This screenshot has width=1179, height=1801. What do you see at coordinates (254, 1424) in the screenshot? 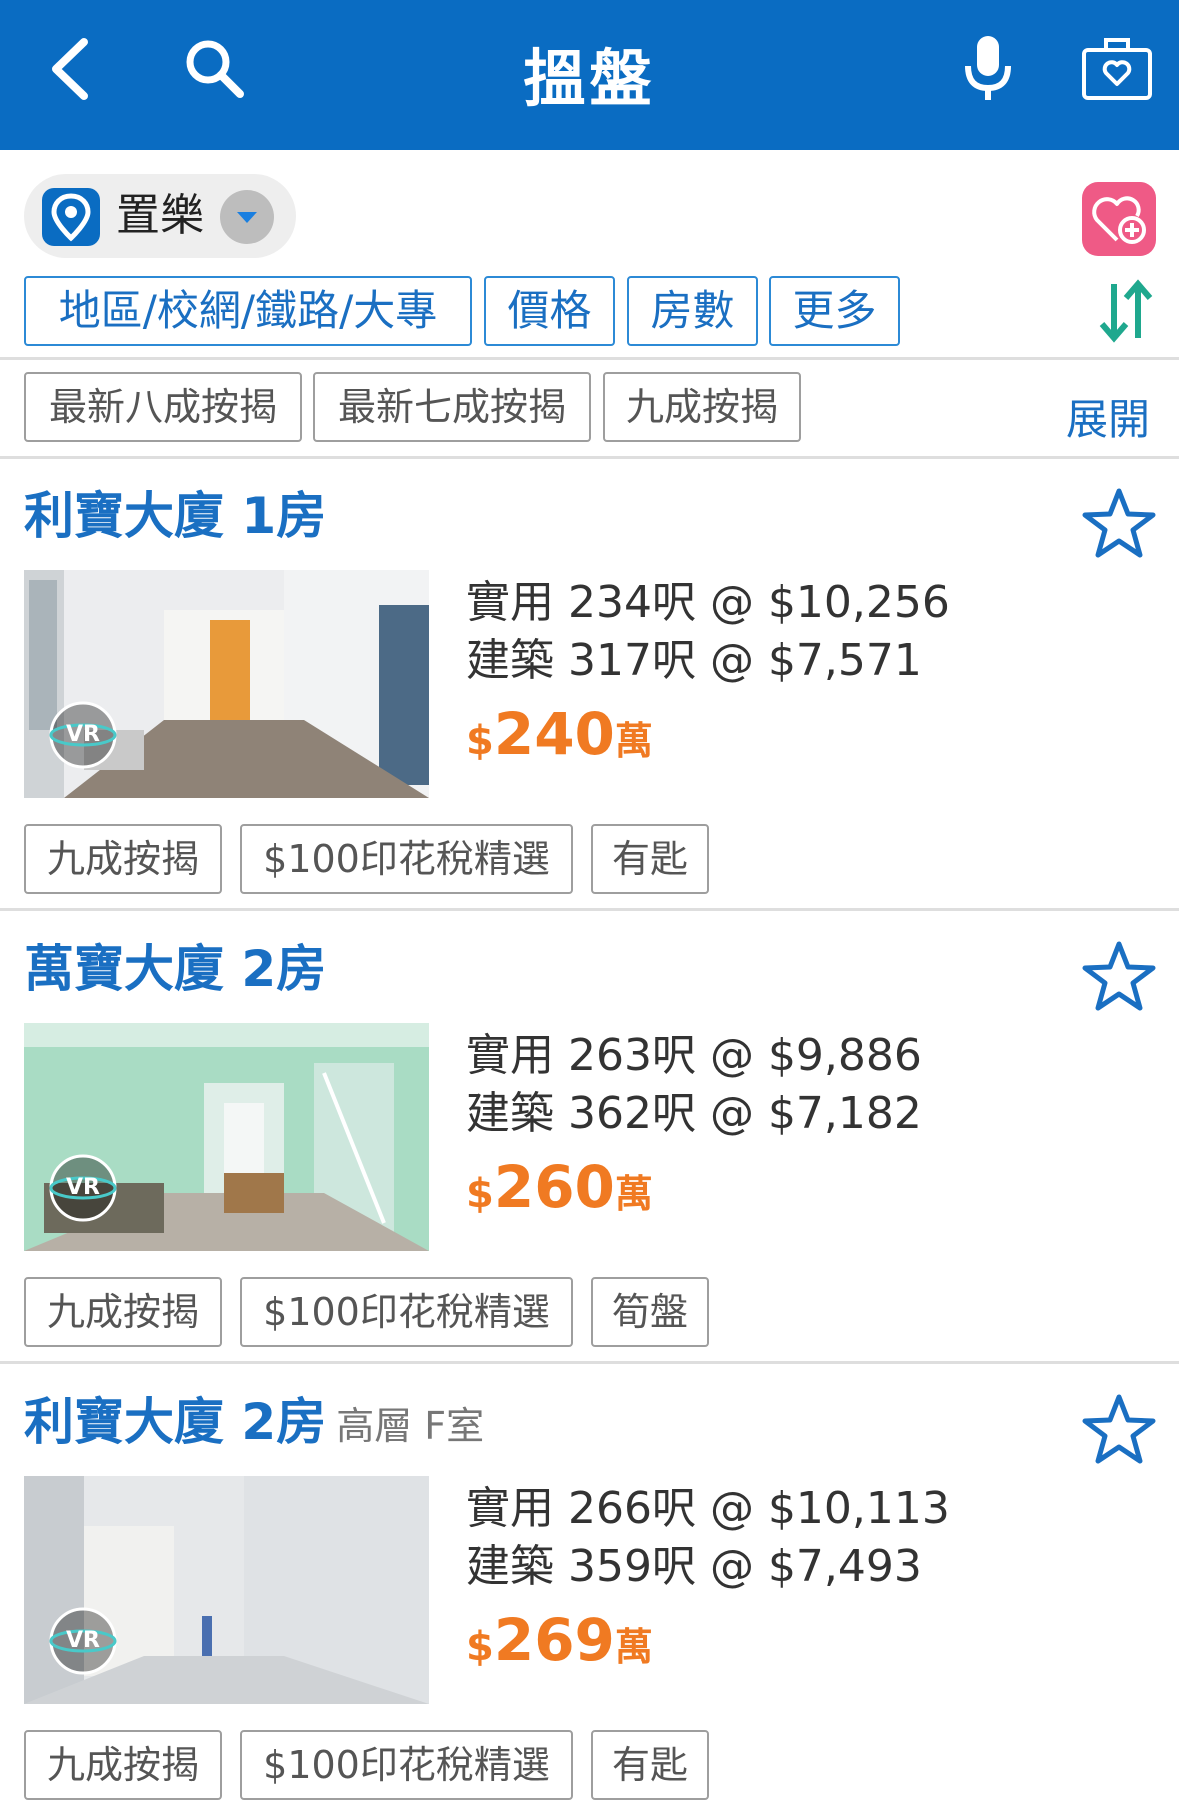
I see `listing-title: 利寶大廈 2房 高層 F室` at bounding box center [254, 1424].